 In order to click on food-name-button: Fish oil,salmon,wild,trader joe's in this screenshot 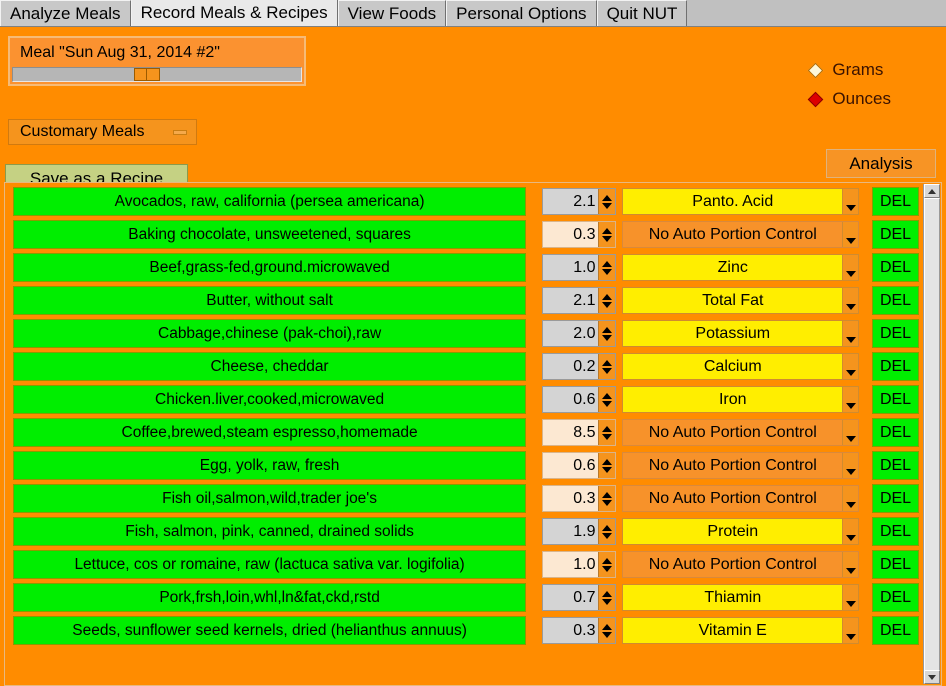, I will do `click(270, 498)`.